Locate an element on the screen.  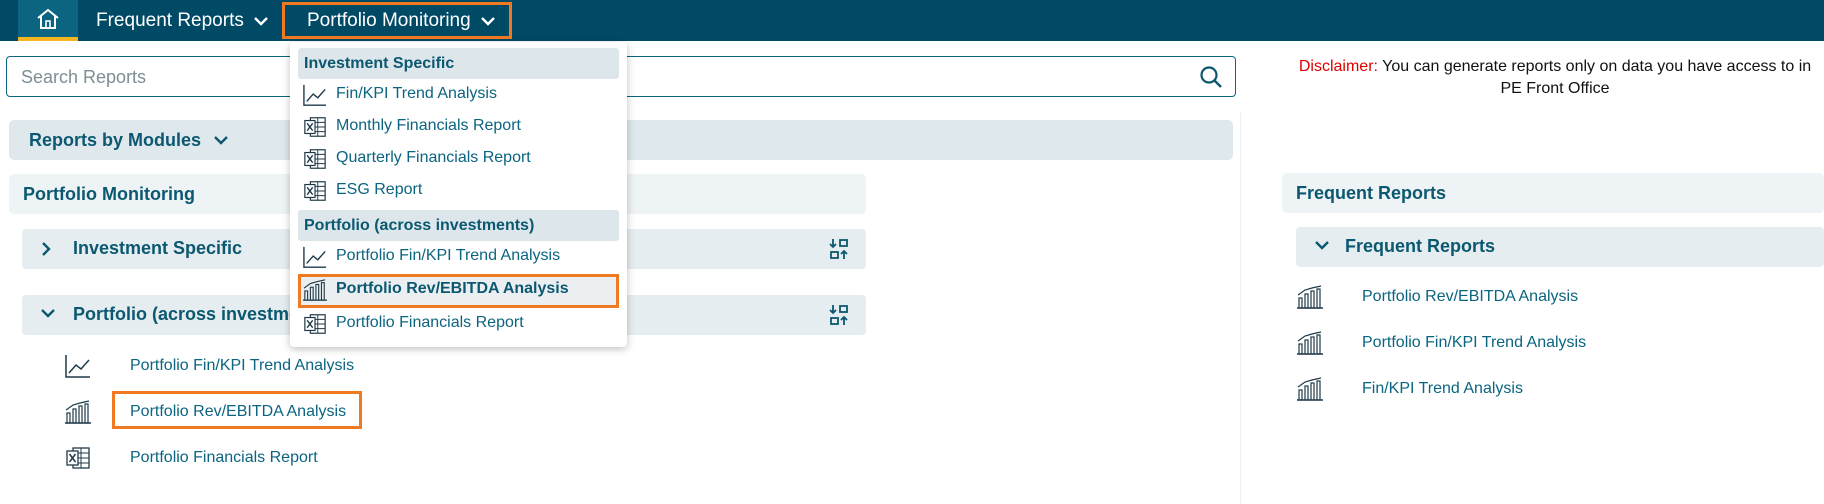
dropdown-item-active: Portfolio Rev/EBITDA Analysis is located at coordinates (458, 291).